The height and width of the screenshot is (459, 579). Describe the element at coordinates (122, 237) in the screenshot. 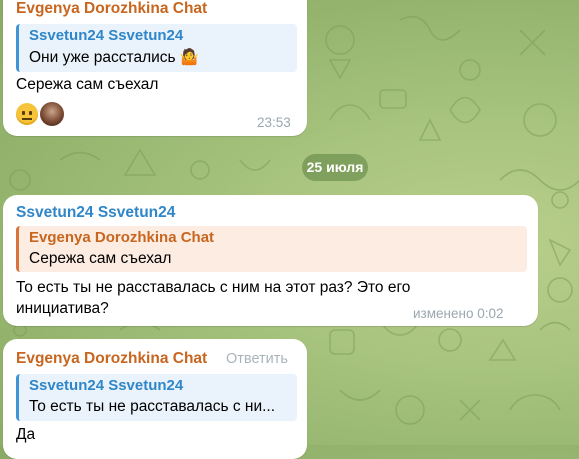

I see `reply-sender-name: Evgenya Dorozhkina Chat` at that location.